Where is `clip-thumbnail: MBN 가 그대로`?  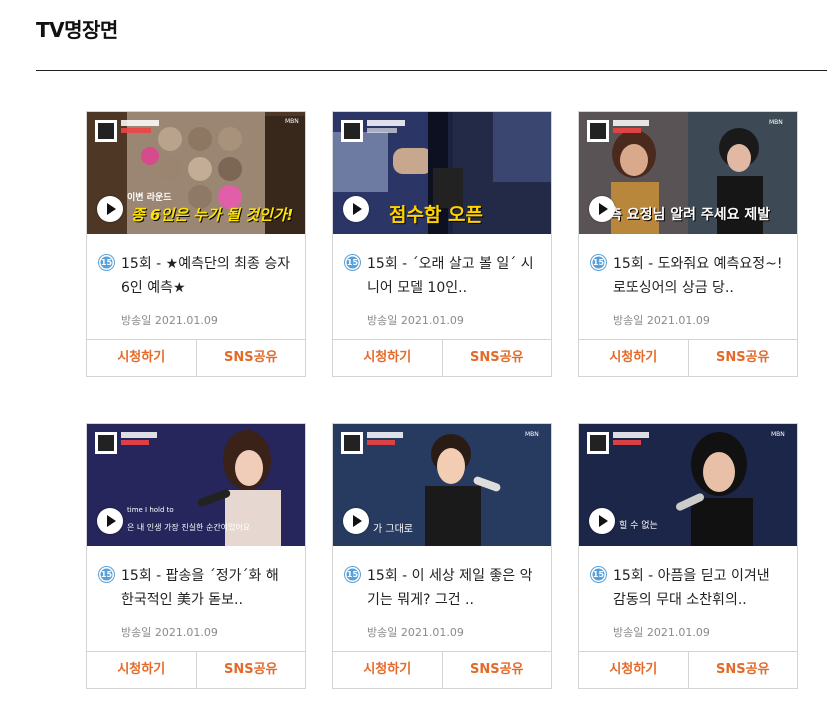
clip-thumbnail: MBN 가 그대로 is located at coordinates (442, 485).